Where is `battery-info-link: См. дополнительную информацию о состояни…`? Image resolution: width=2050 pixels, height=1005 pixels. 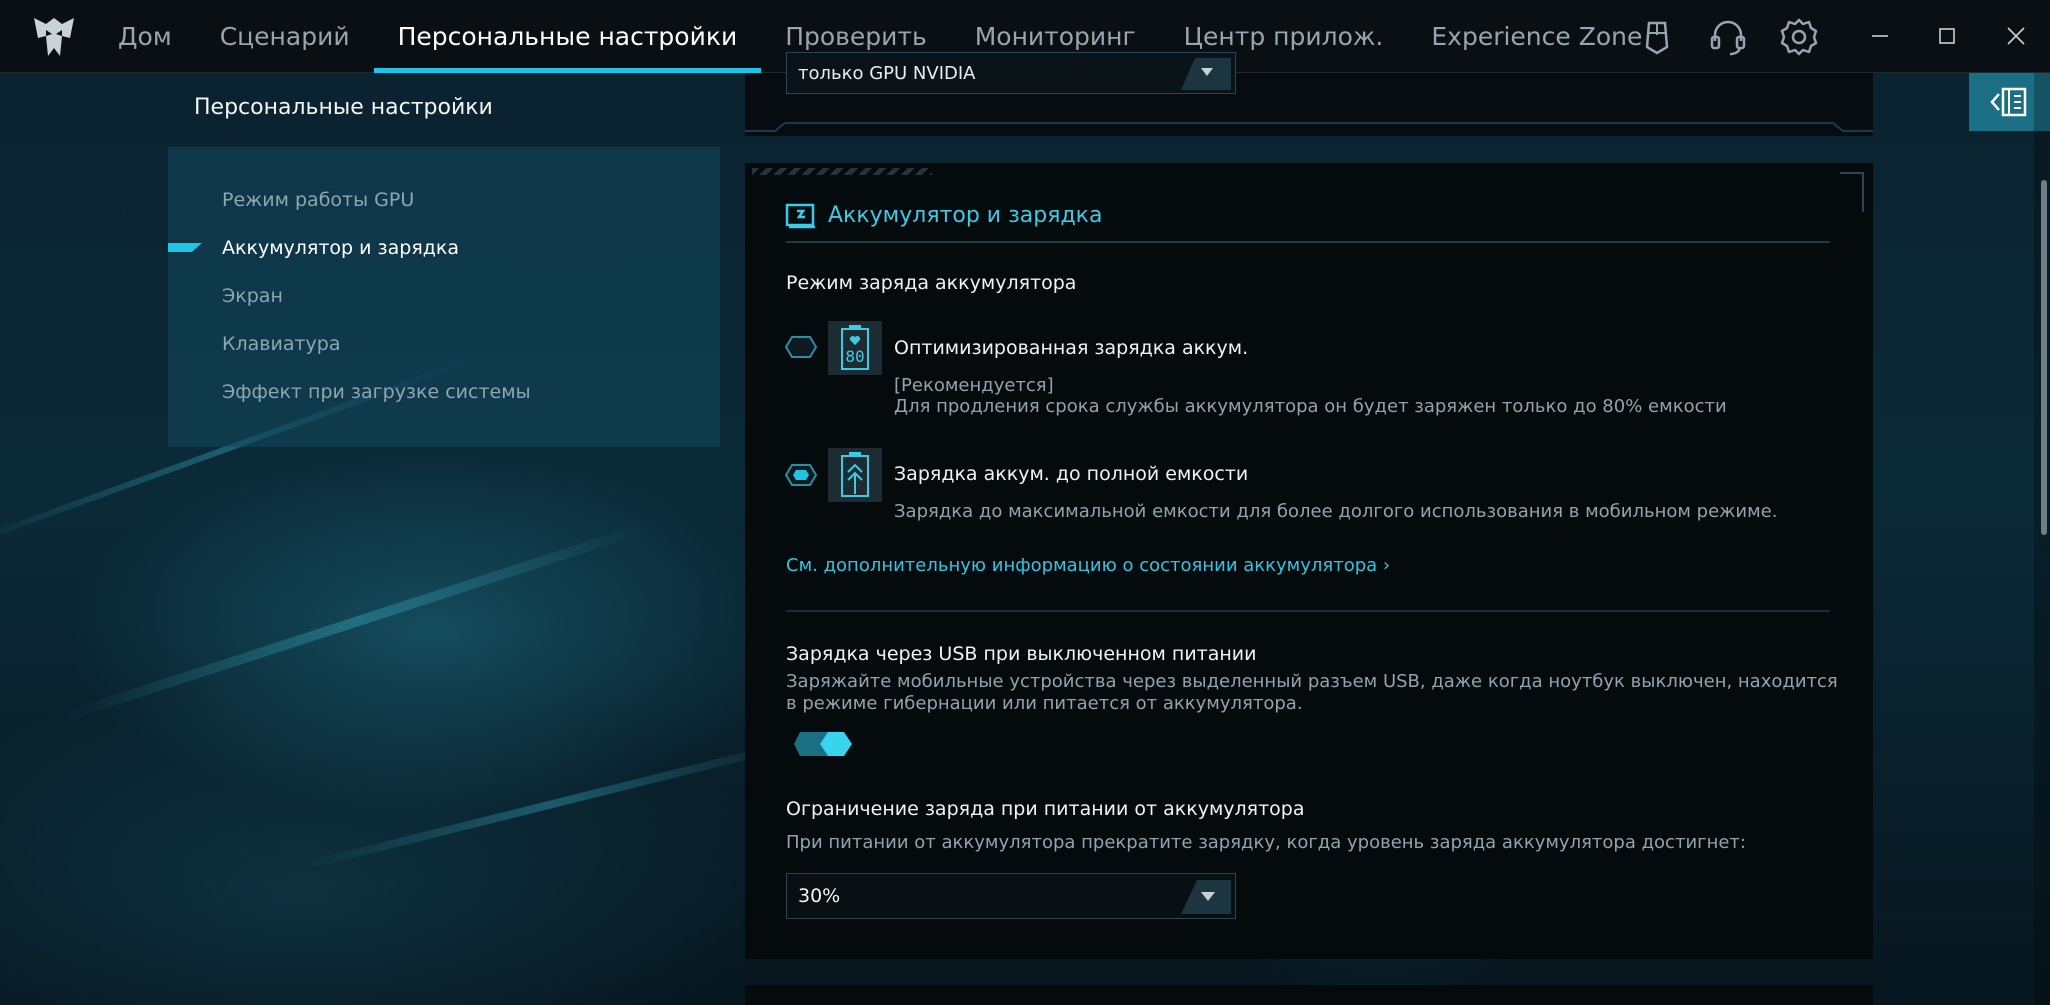
battery-info-link: См. дополнительную информацию о состояни… is located at coordinates (1088, 565).